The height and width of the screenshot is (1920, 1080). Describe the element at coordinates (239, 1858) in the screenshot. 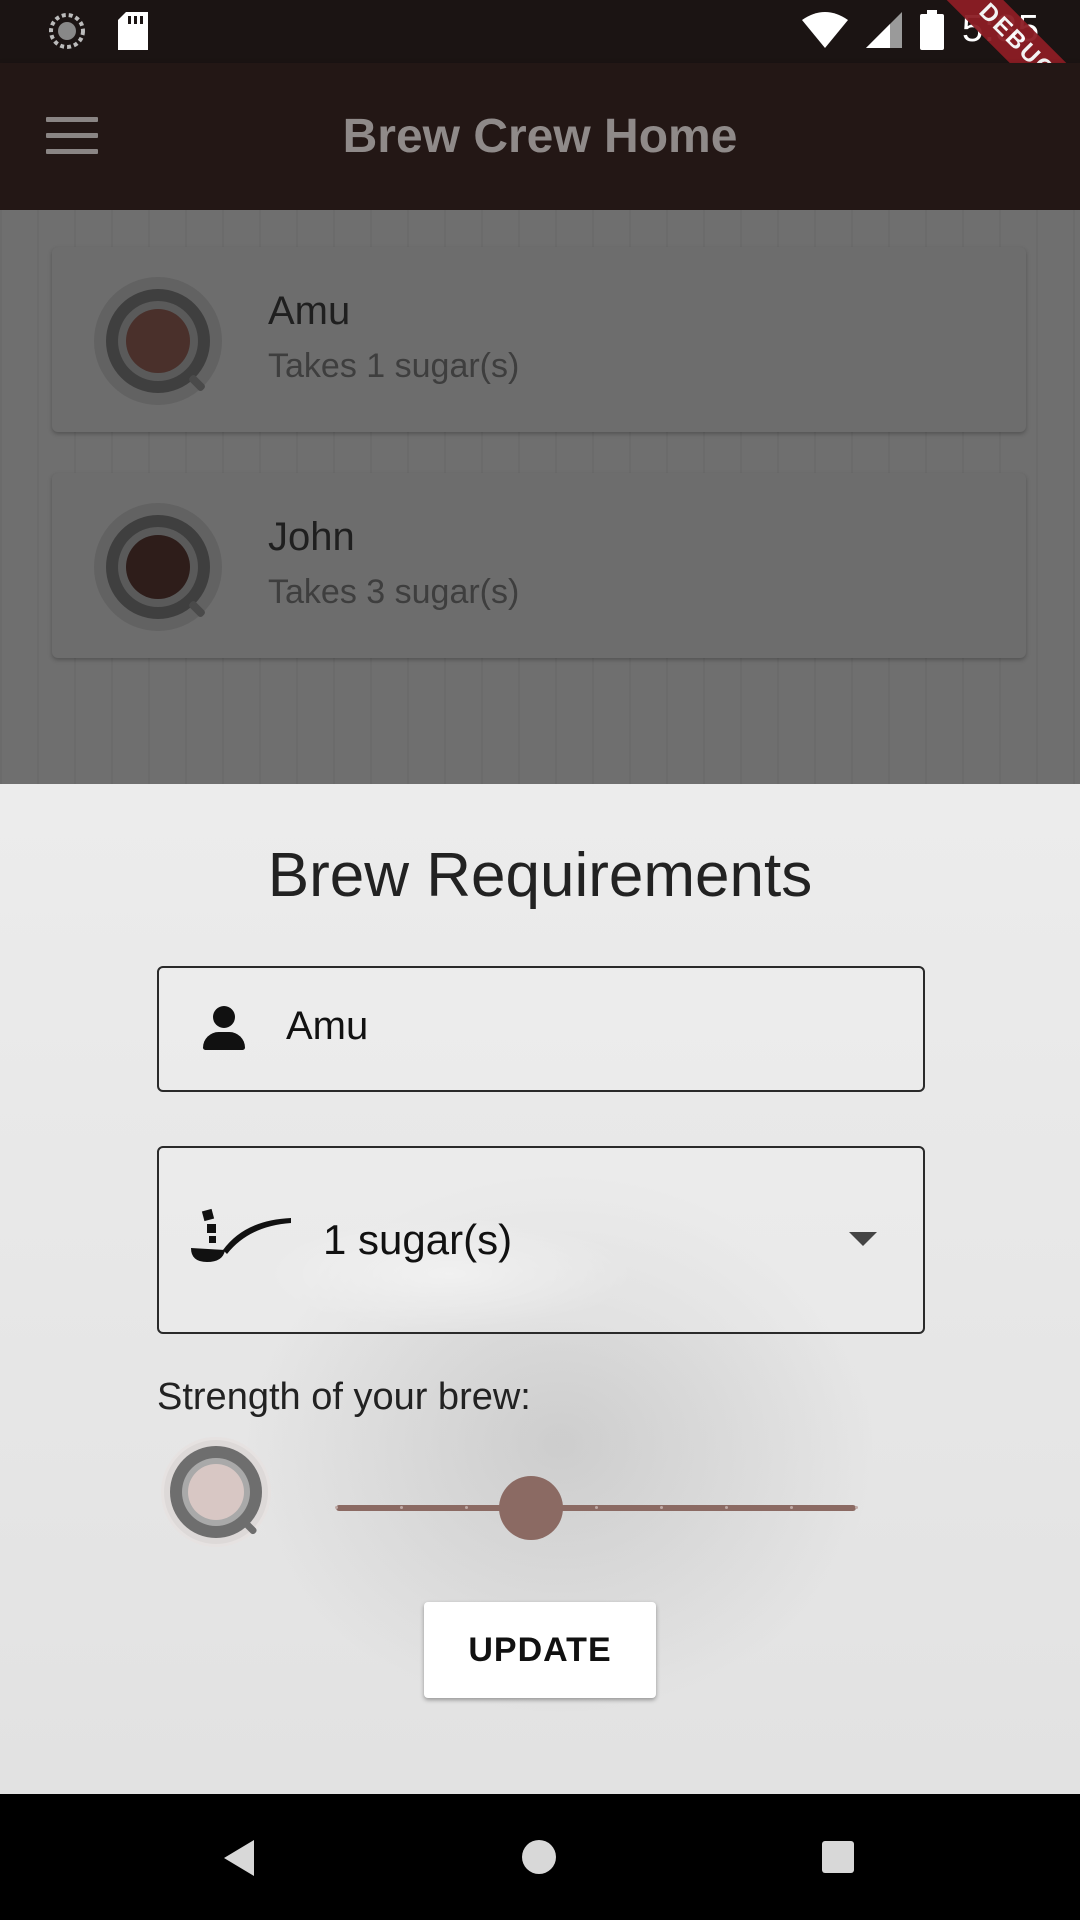

I see `back-icon` at that location.